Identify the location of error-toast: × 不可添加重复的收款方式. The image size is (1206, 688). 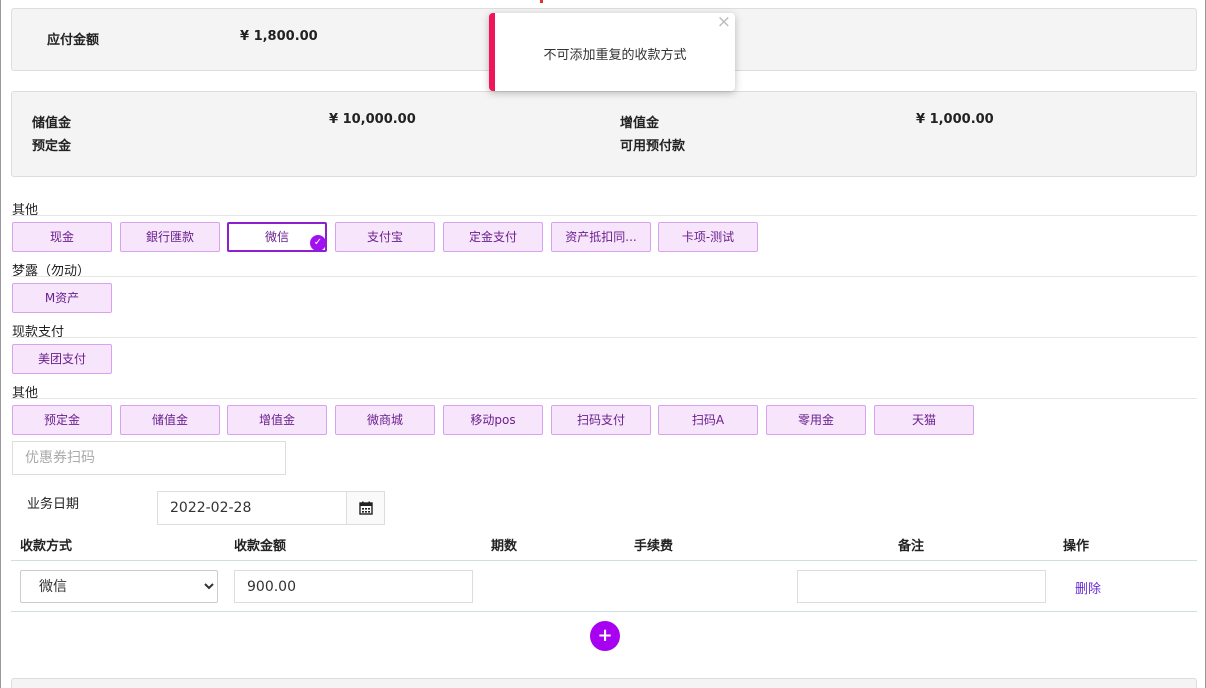
(612, 52).